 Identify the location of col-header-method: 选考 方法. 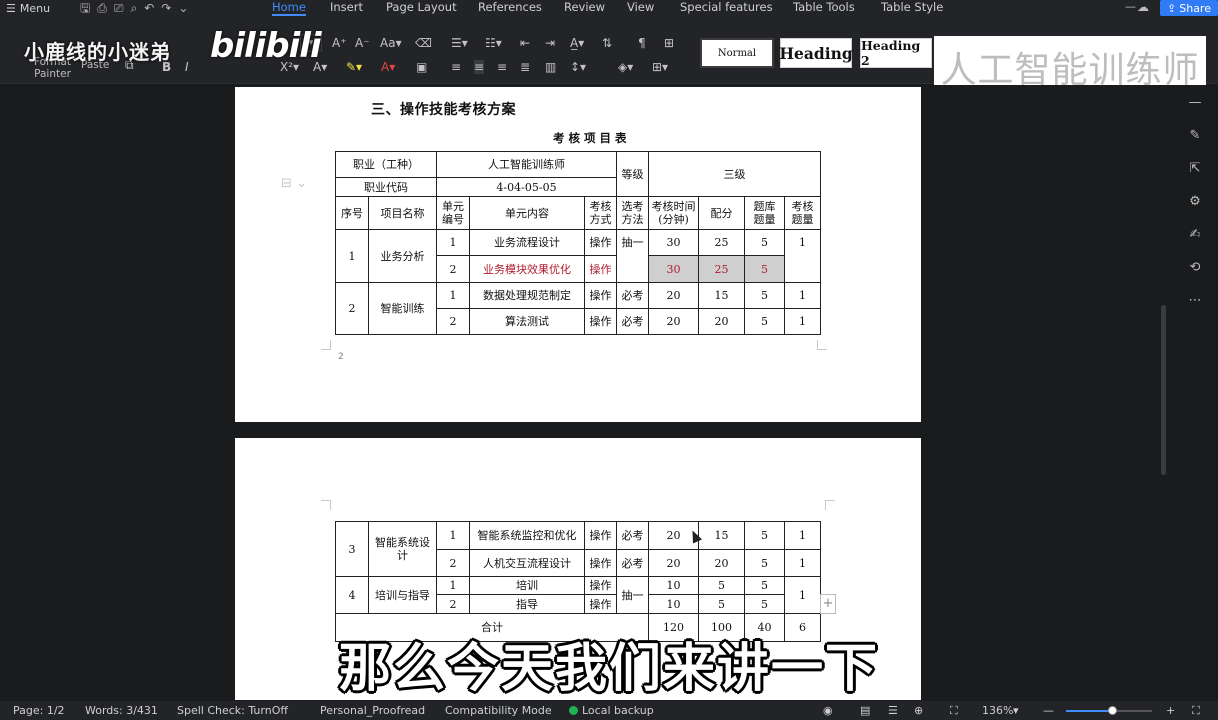
(632, 213).